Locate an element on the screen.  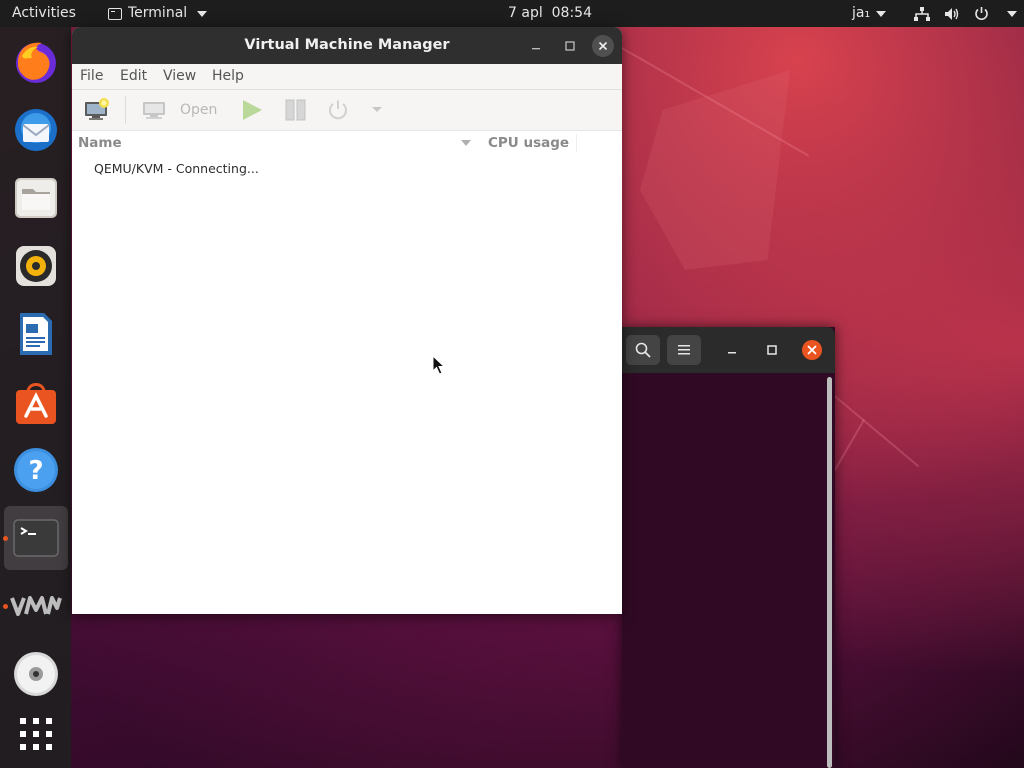
dock-item-writer is located at coordinates (36, 334).